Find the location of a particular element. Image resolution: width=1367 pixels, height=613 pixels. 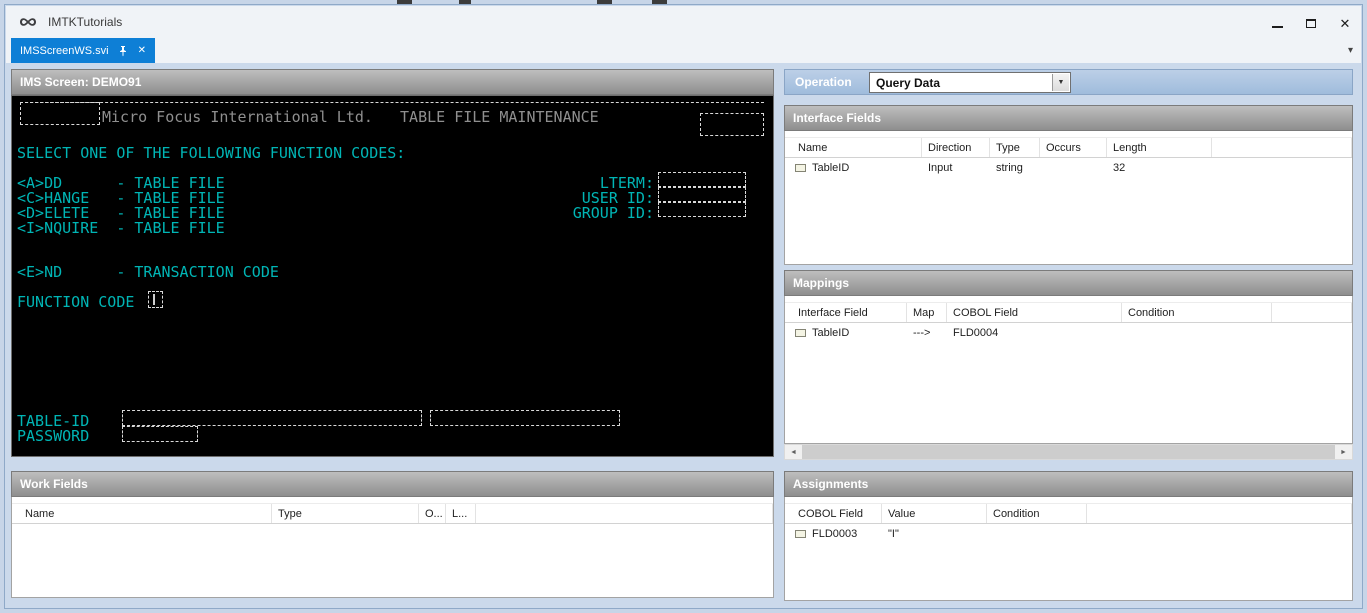

terminal-option-inquire: <I>NQUIRE - TABLE FILE is located at coordinates (121, 228).